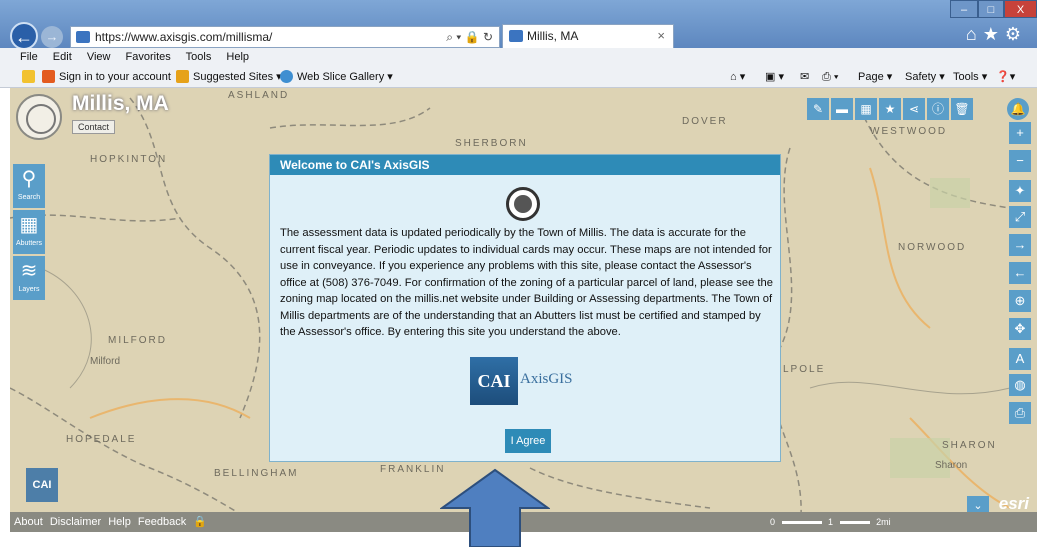 The image size is (1037, 547). What do you see at coordinates (1020, 359) in the screenshot?
I see `label-text-icon: A` at bounding box center [1020, 359].